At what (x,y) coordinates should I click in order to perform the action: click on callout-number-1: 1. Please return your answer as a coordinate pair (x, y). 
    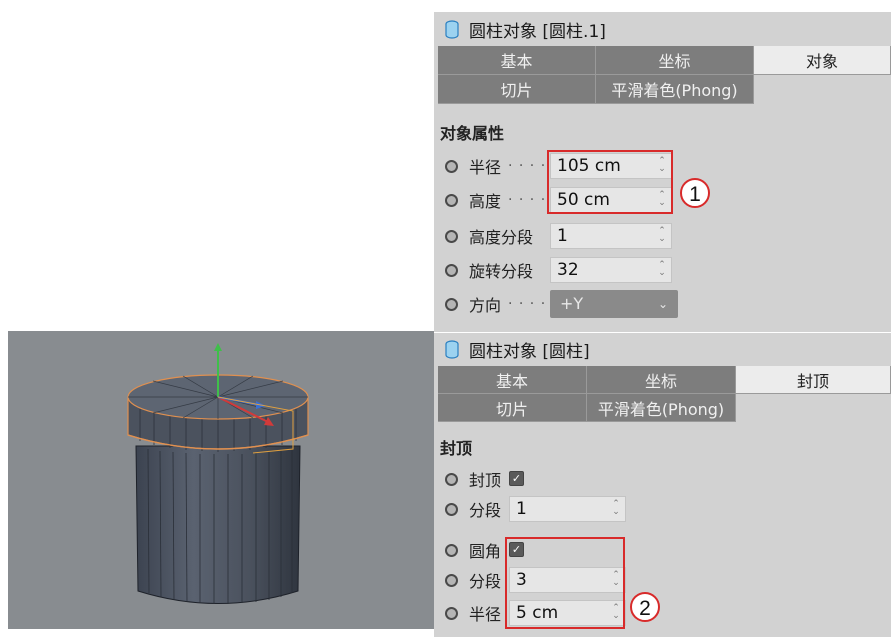
    Looking at the image, I should click on (695, 193).